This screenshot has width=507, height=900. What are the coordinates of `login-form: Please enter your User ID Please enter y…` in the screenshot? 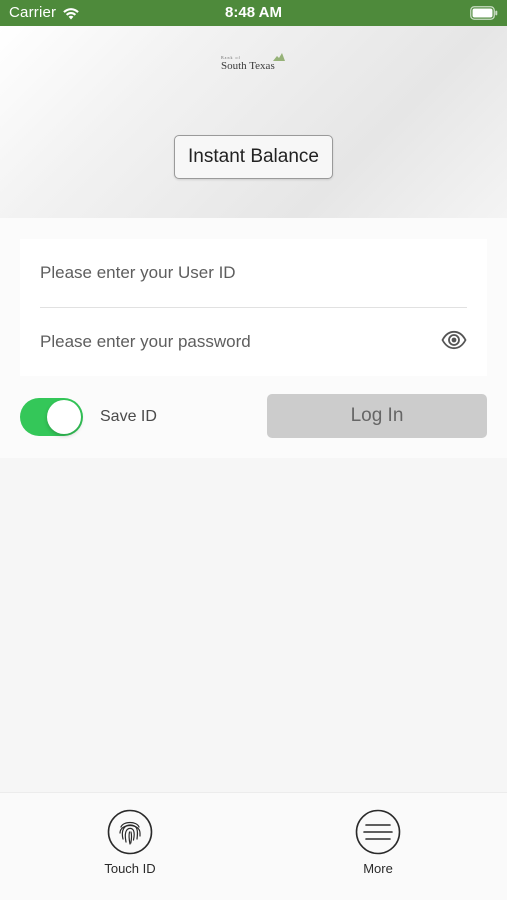 It's located at (253, 307).